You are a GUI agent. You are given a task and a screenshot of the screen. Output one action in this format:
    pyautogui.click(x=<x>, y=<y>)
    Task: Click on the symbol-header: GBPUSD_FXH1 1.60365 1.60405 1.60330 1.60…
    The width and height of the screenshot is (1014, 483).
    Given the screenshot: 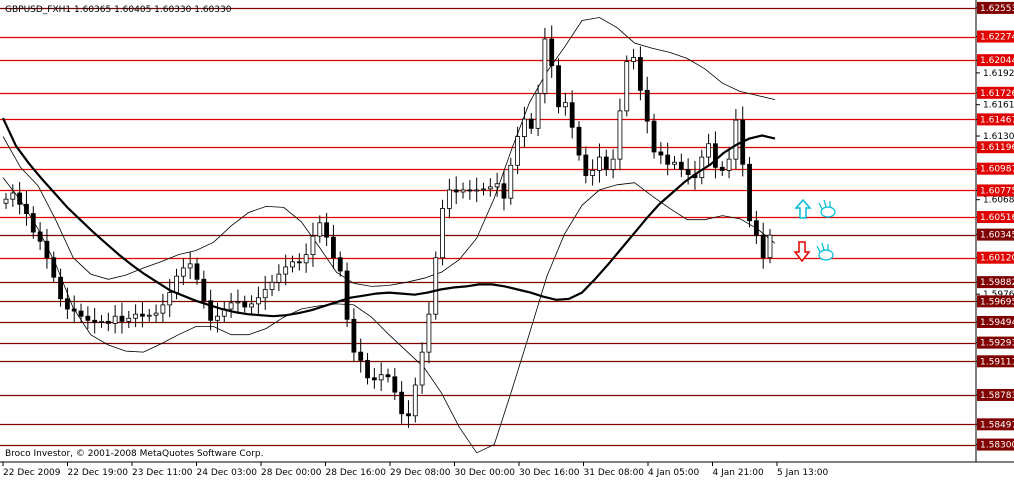 What is the action you would take?
    pyautogui.click(x=118, y=10)
    